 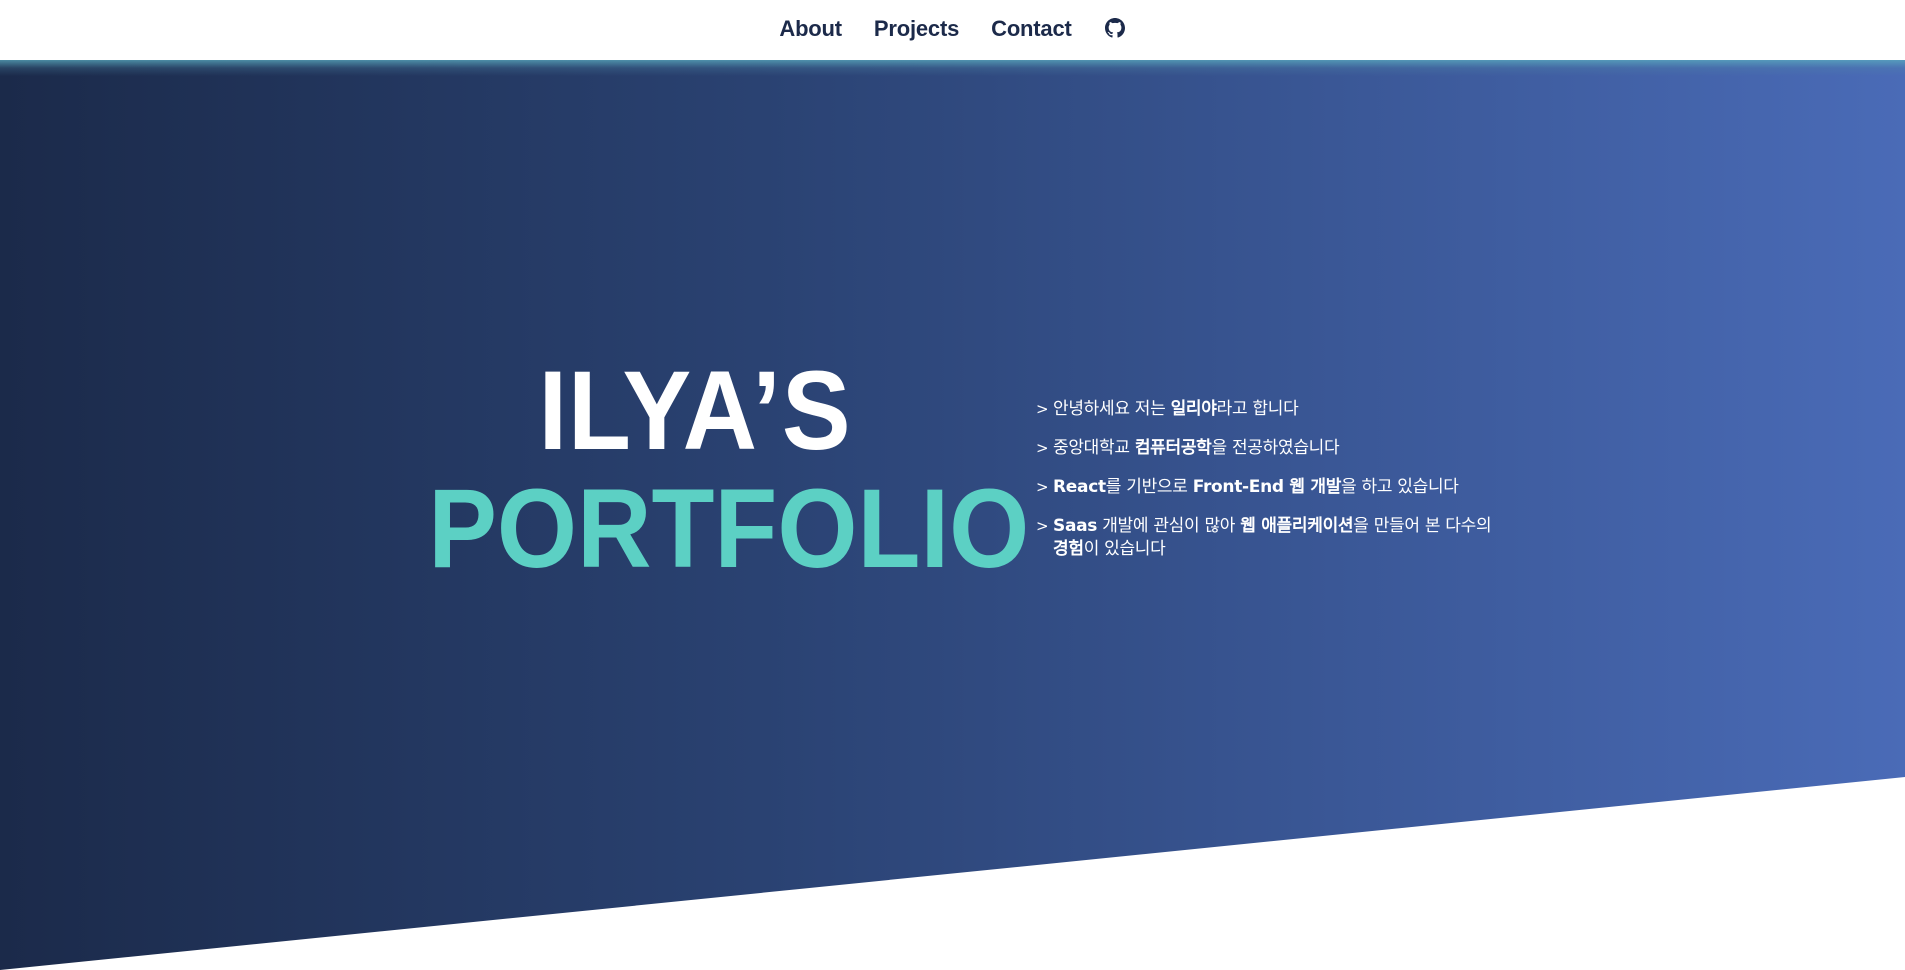 I want to click on hero-title: ILYA’S PORTFOLIO, so click(x=717, y=469).